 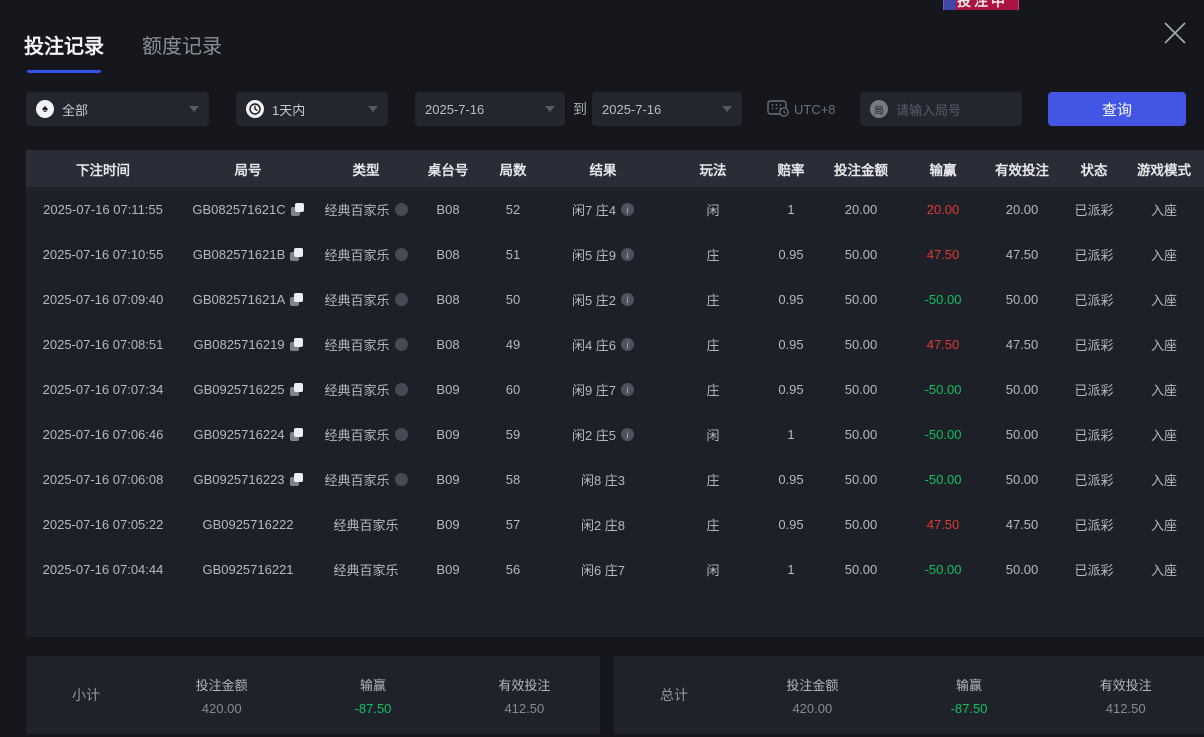 What do you see at coordinates (941, 109) in the screenshot?
I see `round-number-input: 局 请输入局号` at bounding box center [941, 109].